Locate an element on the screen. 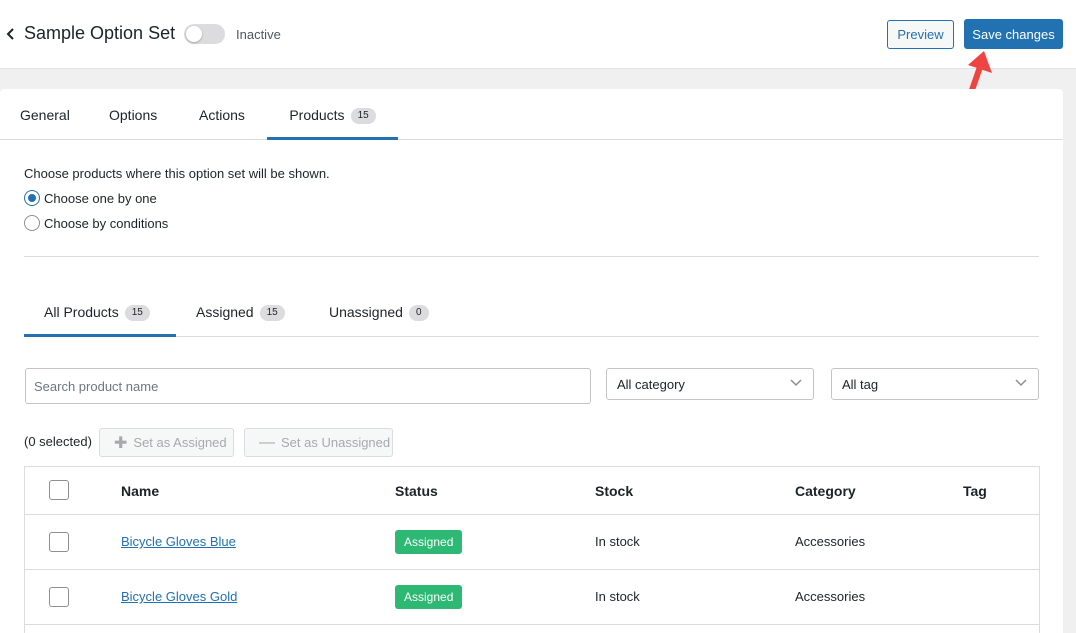  tab-options: Options is located at coordinates (133, 114).